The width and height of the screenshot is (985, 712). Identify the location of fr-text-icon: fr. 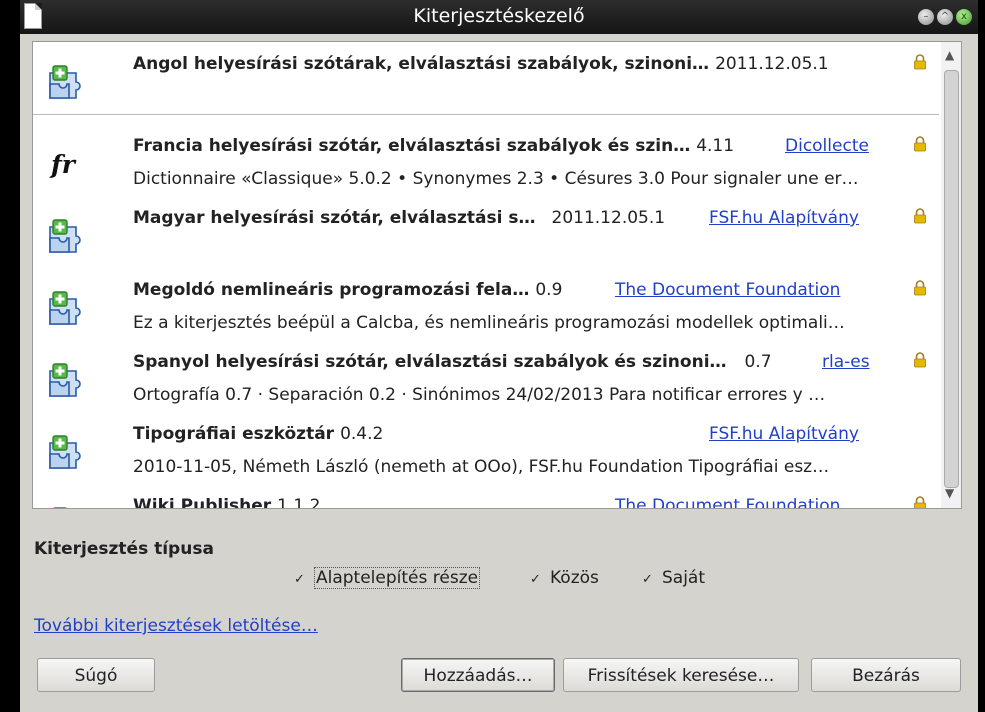
(63, 164).